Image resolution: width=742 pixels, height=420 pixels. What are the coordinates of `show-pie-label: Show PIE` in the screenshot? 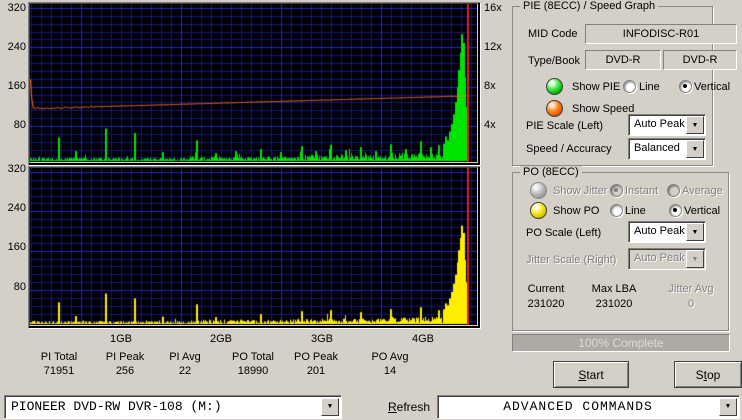 It's located at (596, 87).